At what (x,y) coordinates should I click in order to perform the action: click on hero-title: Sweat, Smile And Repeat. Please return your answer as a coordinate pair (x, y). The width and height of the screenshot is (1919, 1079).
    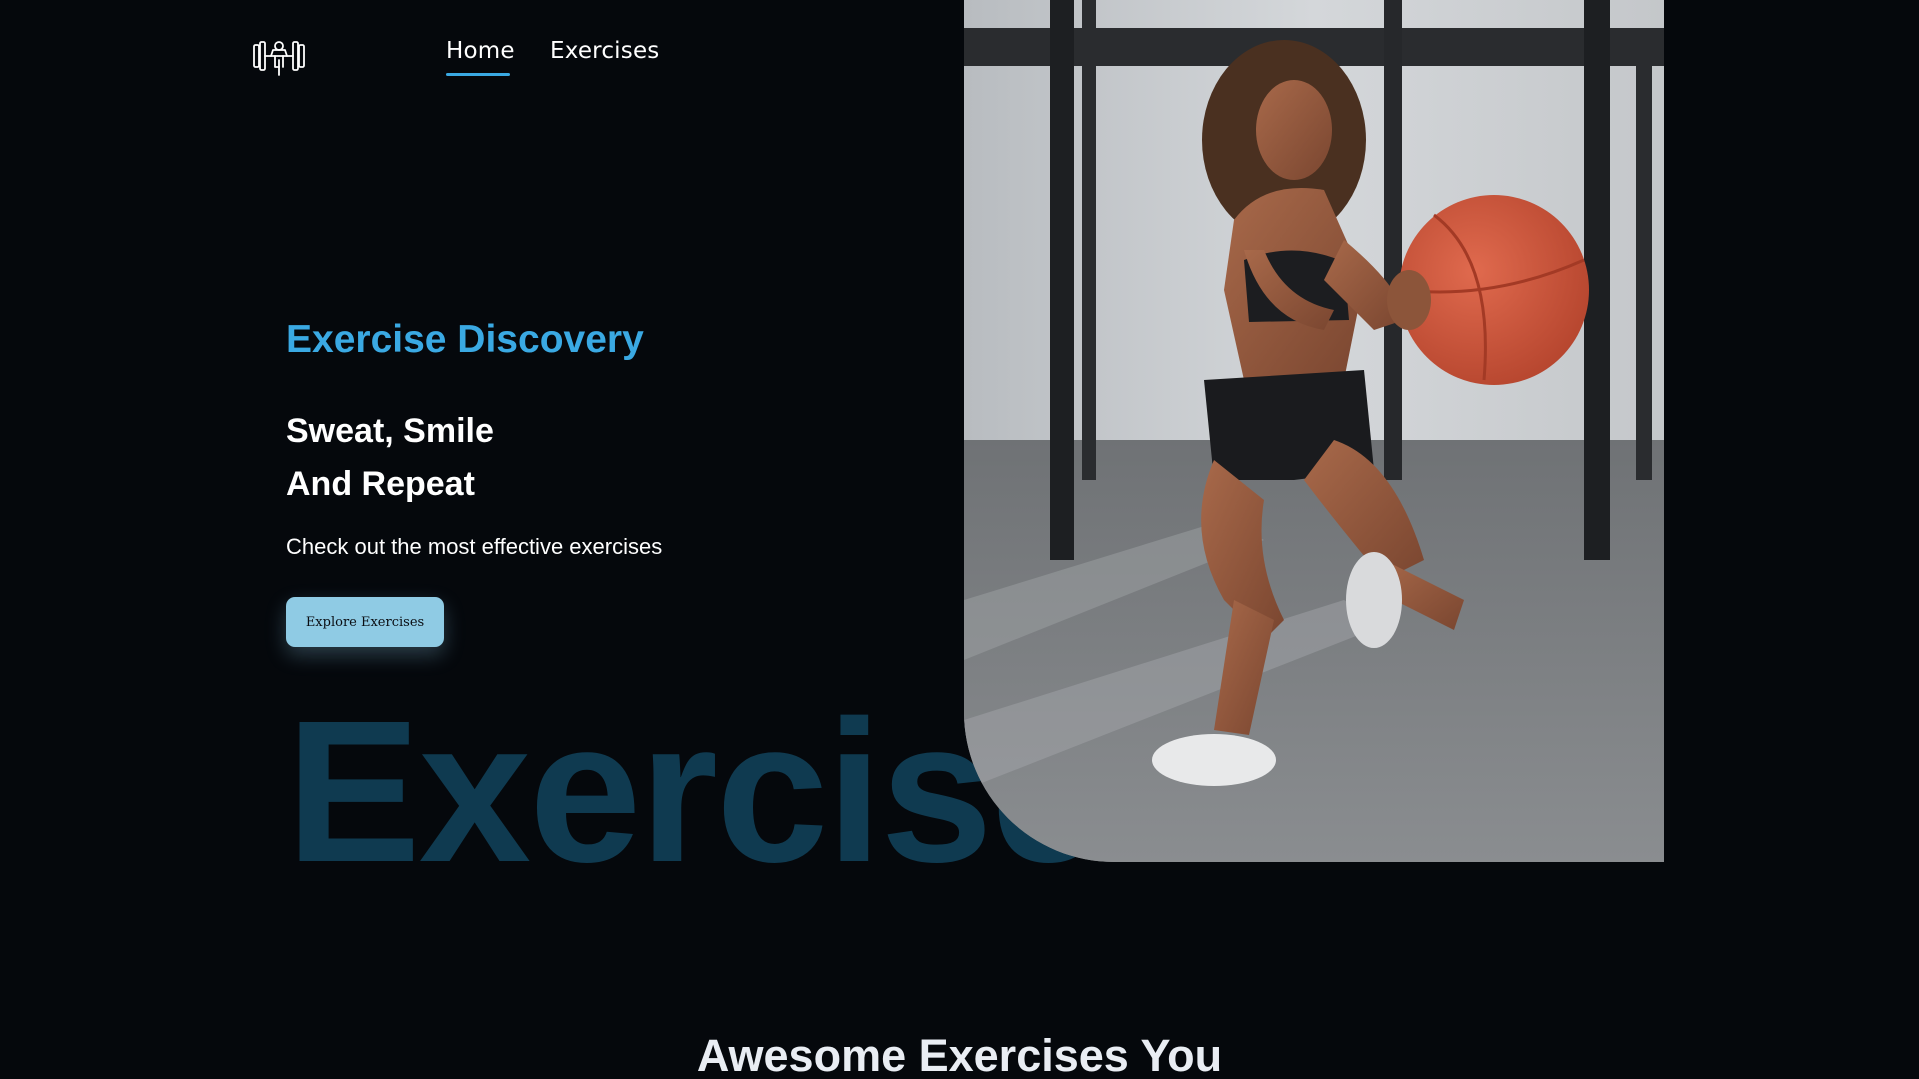
    Looking at the image, I should click on (390, 458).